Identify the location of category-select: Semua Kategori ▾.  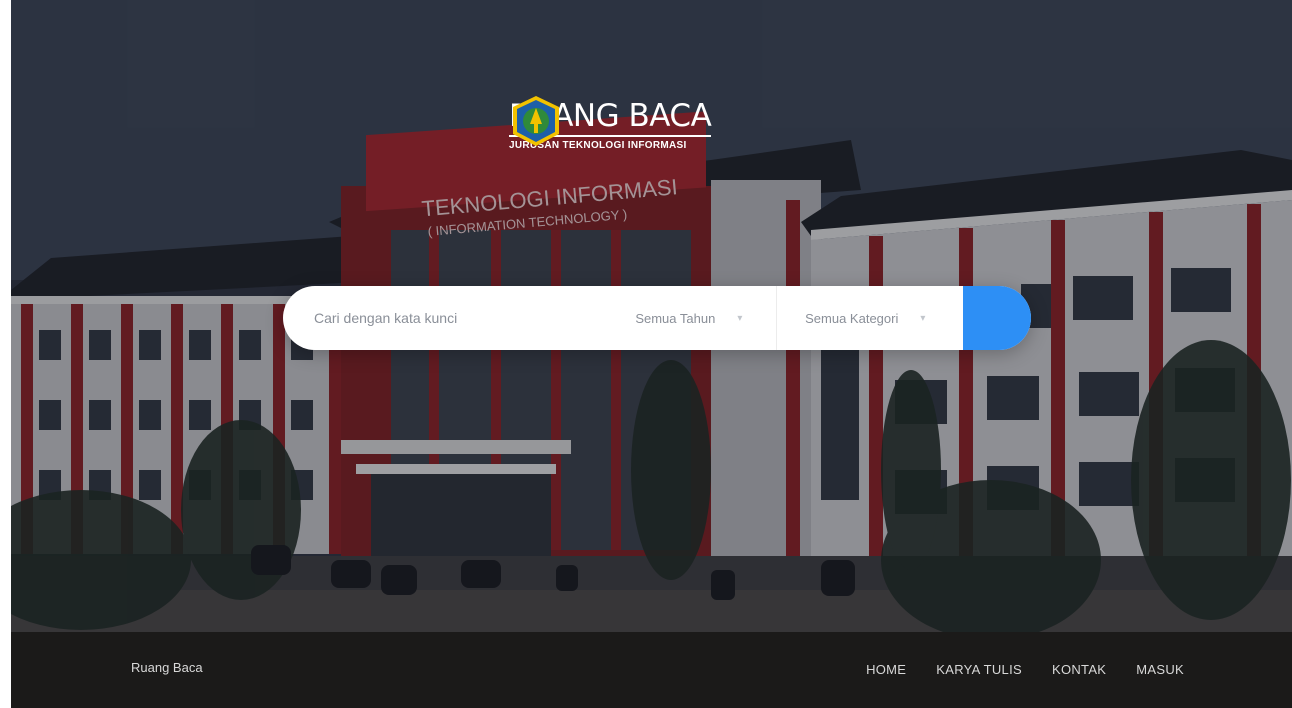
(869, 318).